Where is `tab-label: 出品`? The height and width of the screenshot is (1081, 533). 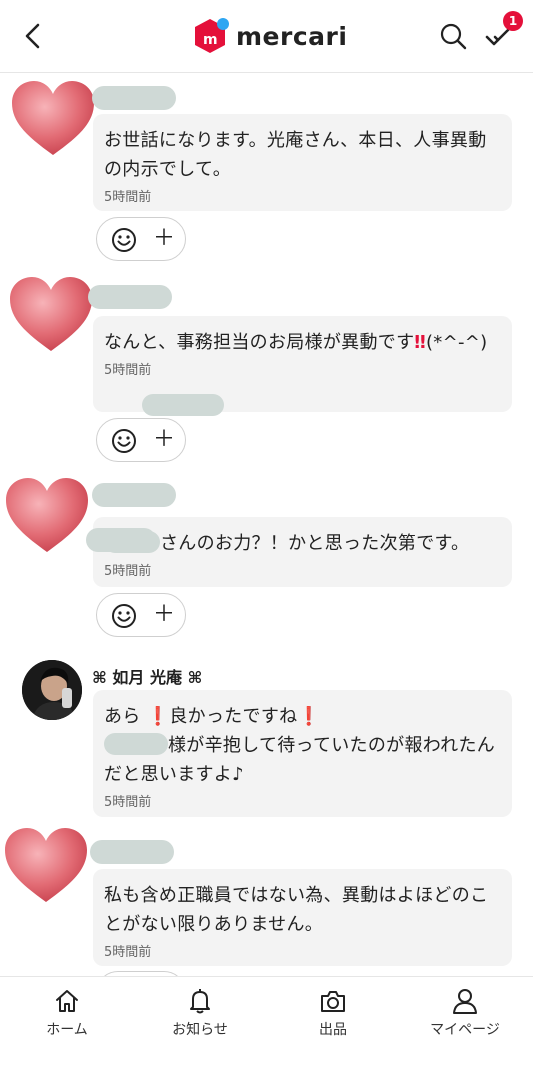 tab-label: 出品 is located at coordinates (333, 1030).